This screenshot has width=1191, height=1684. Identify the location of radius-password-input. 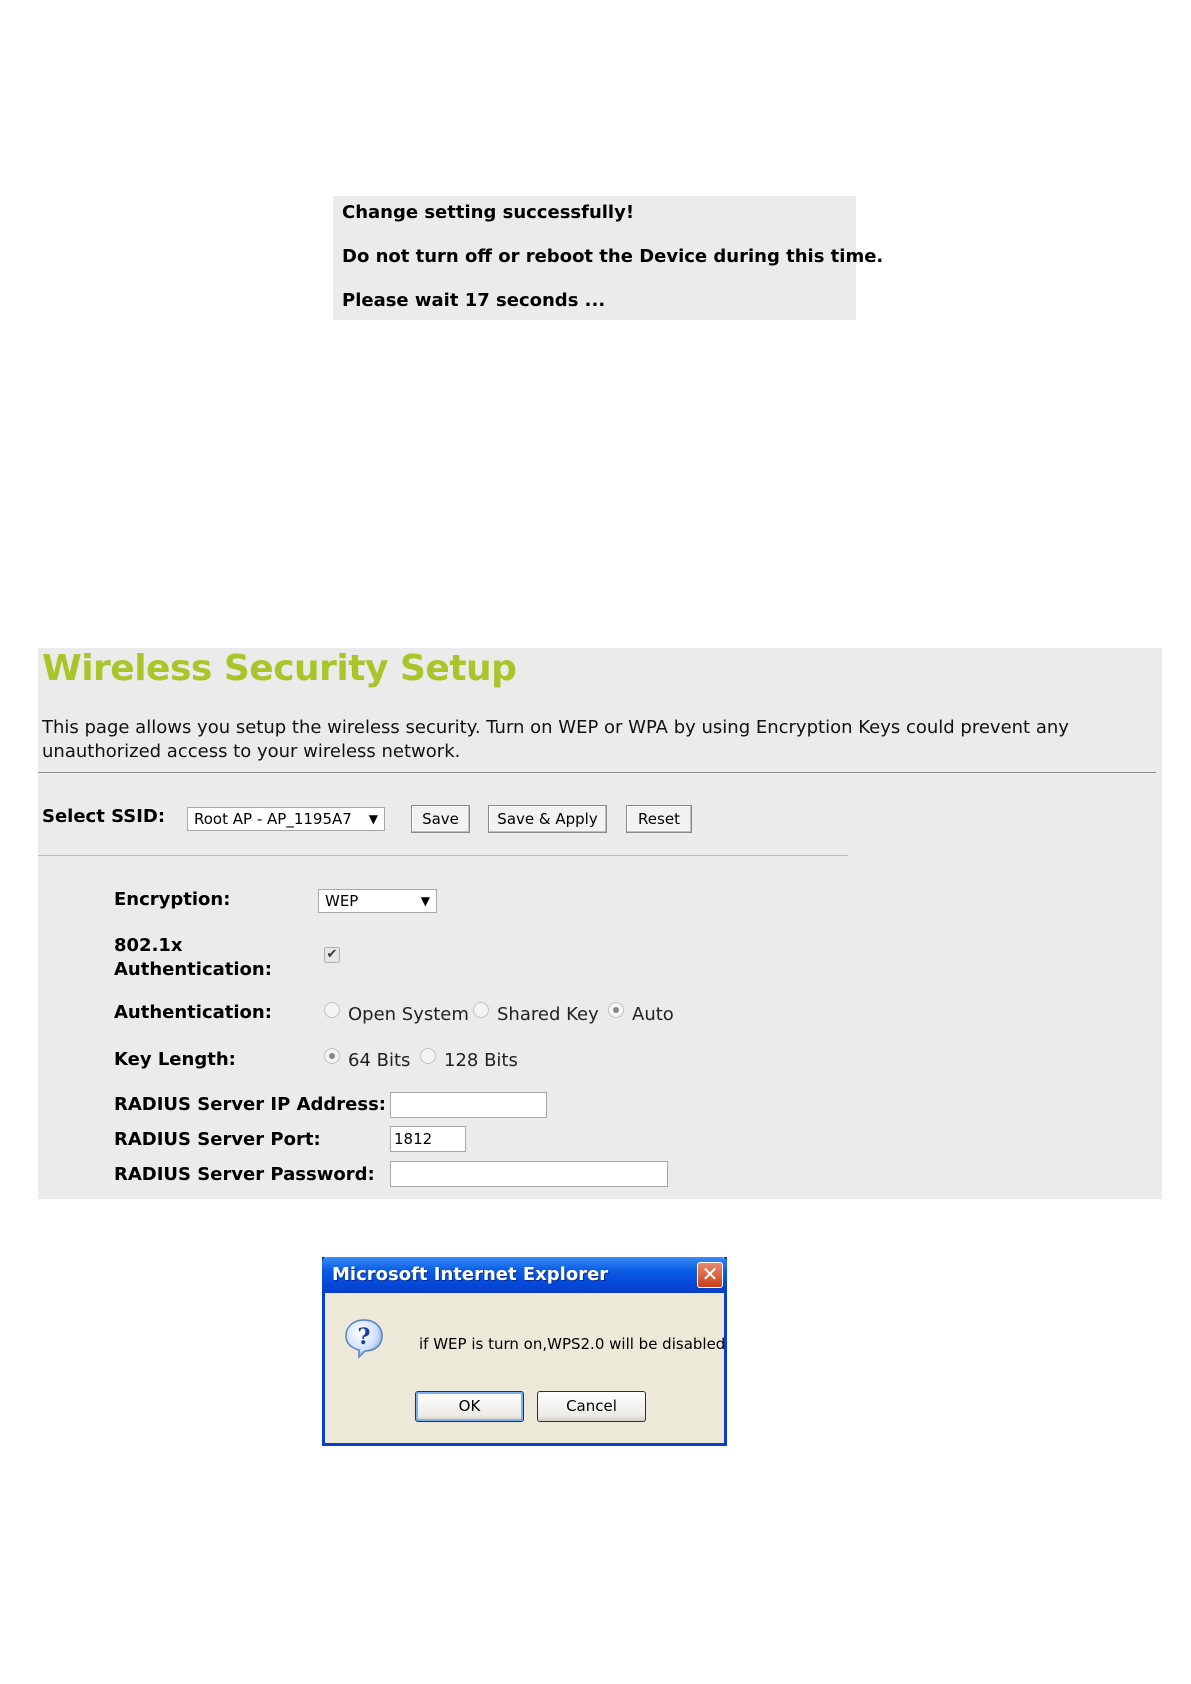
(529, 1174).